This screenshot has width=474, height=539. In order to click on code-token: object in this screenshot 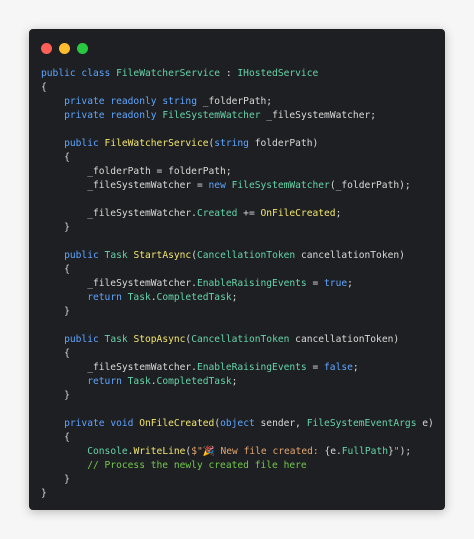, I will do `click(237, 423)`.